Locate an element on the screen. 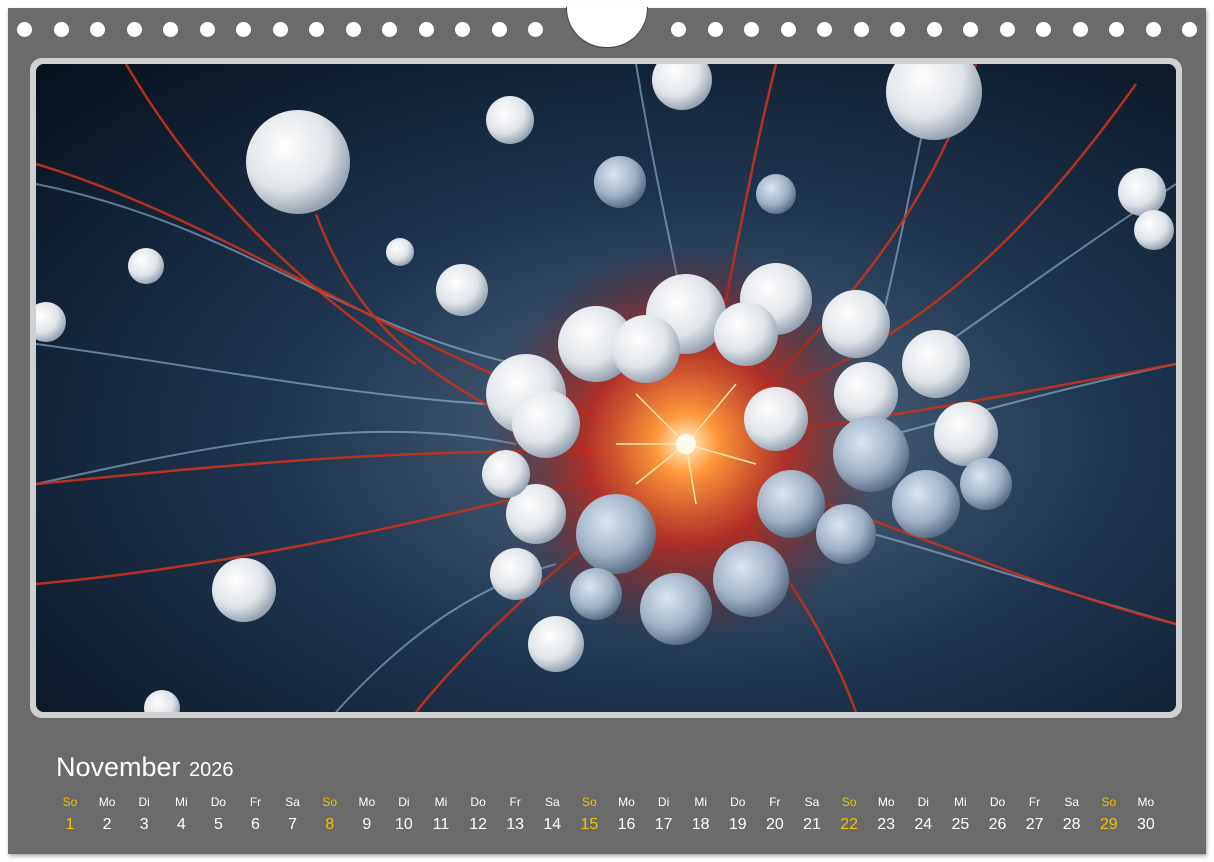 The image size is (1214, 862). day-cell: Do 12 is located at coordinates (478, 814).